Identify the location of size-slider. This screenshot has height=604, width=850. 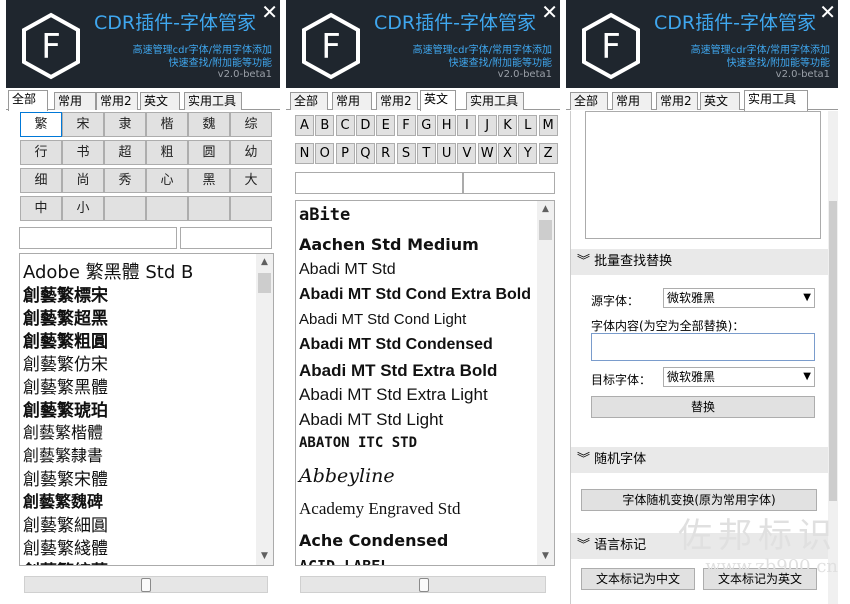
(146, 584).